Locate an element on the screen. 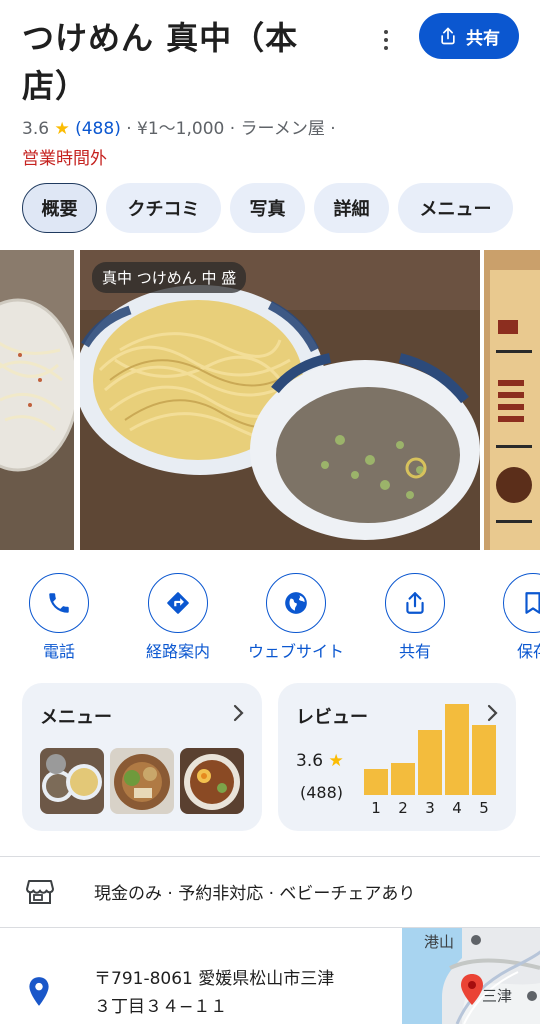  rating-bar-label: 3 is located at coordinates (430, 808).